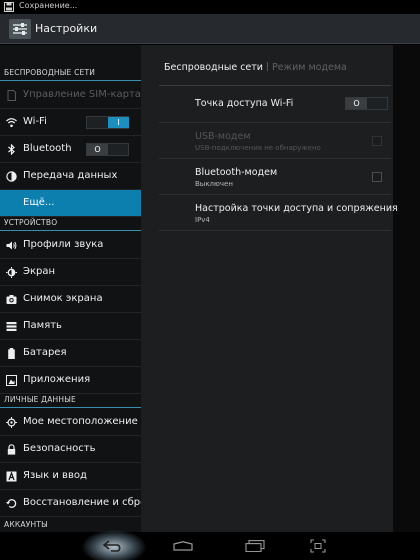  Describe the element at coordinates (59, 448) in the screenshot. I see `sidebar-item-label: Безопасность` at that location.